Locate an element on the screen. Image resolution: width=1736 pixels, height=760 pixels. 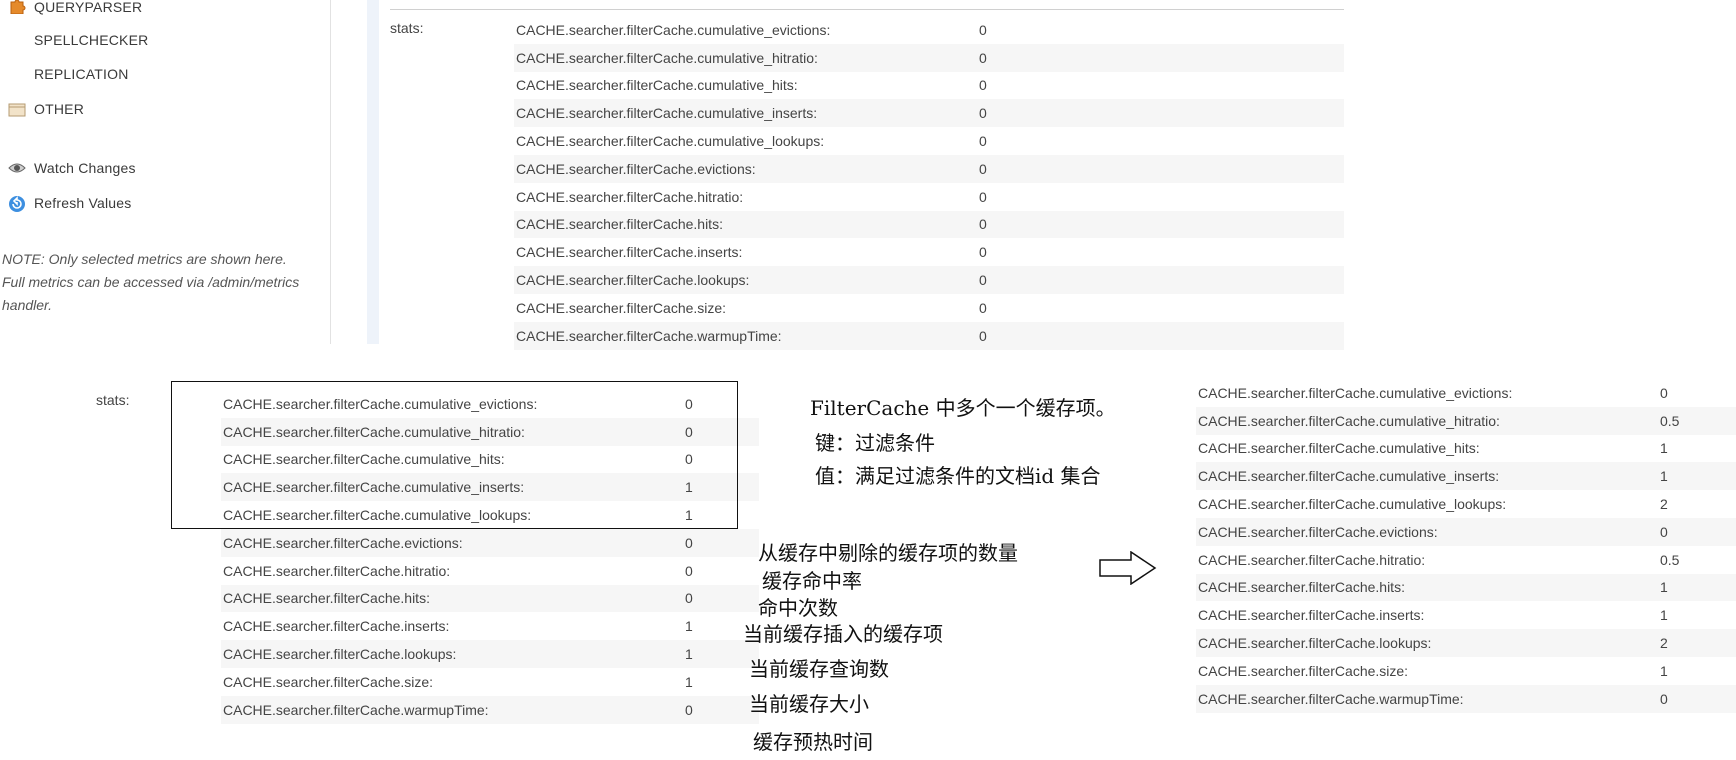
table-row: CACHE.searcher.filterCache.hitratio: 0.5 is located at coordinates (1466, 560).